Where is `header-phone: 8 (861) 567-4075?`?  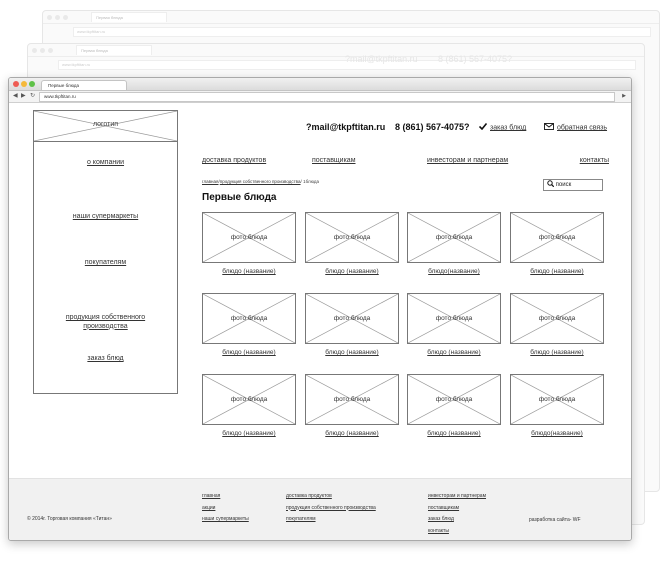 header-phone: 8 (861) 567-4075? is located at coordinates (432, 127).